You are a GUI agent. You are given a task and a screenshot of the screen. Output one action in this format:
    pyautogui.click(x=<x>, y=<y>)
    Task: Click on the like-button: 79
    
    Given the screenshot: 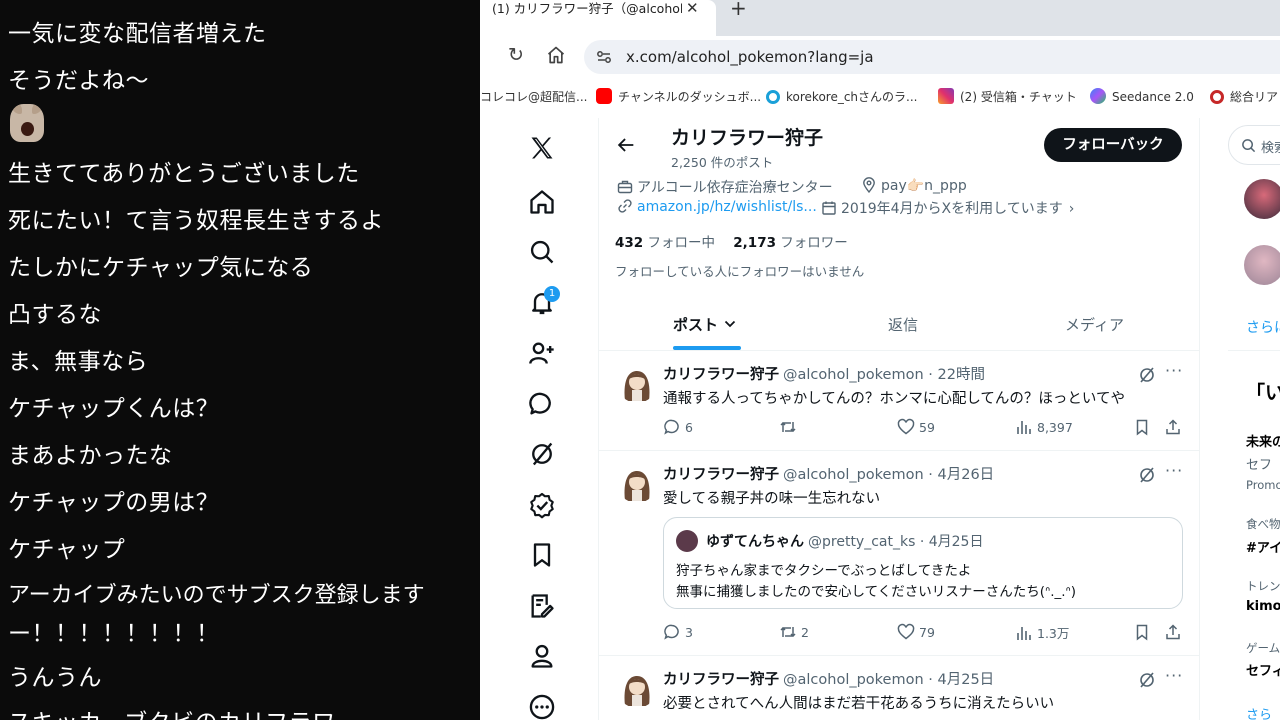 What is the action you would take?
    pyautogui.click(x=916, y=632)
    